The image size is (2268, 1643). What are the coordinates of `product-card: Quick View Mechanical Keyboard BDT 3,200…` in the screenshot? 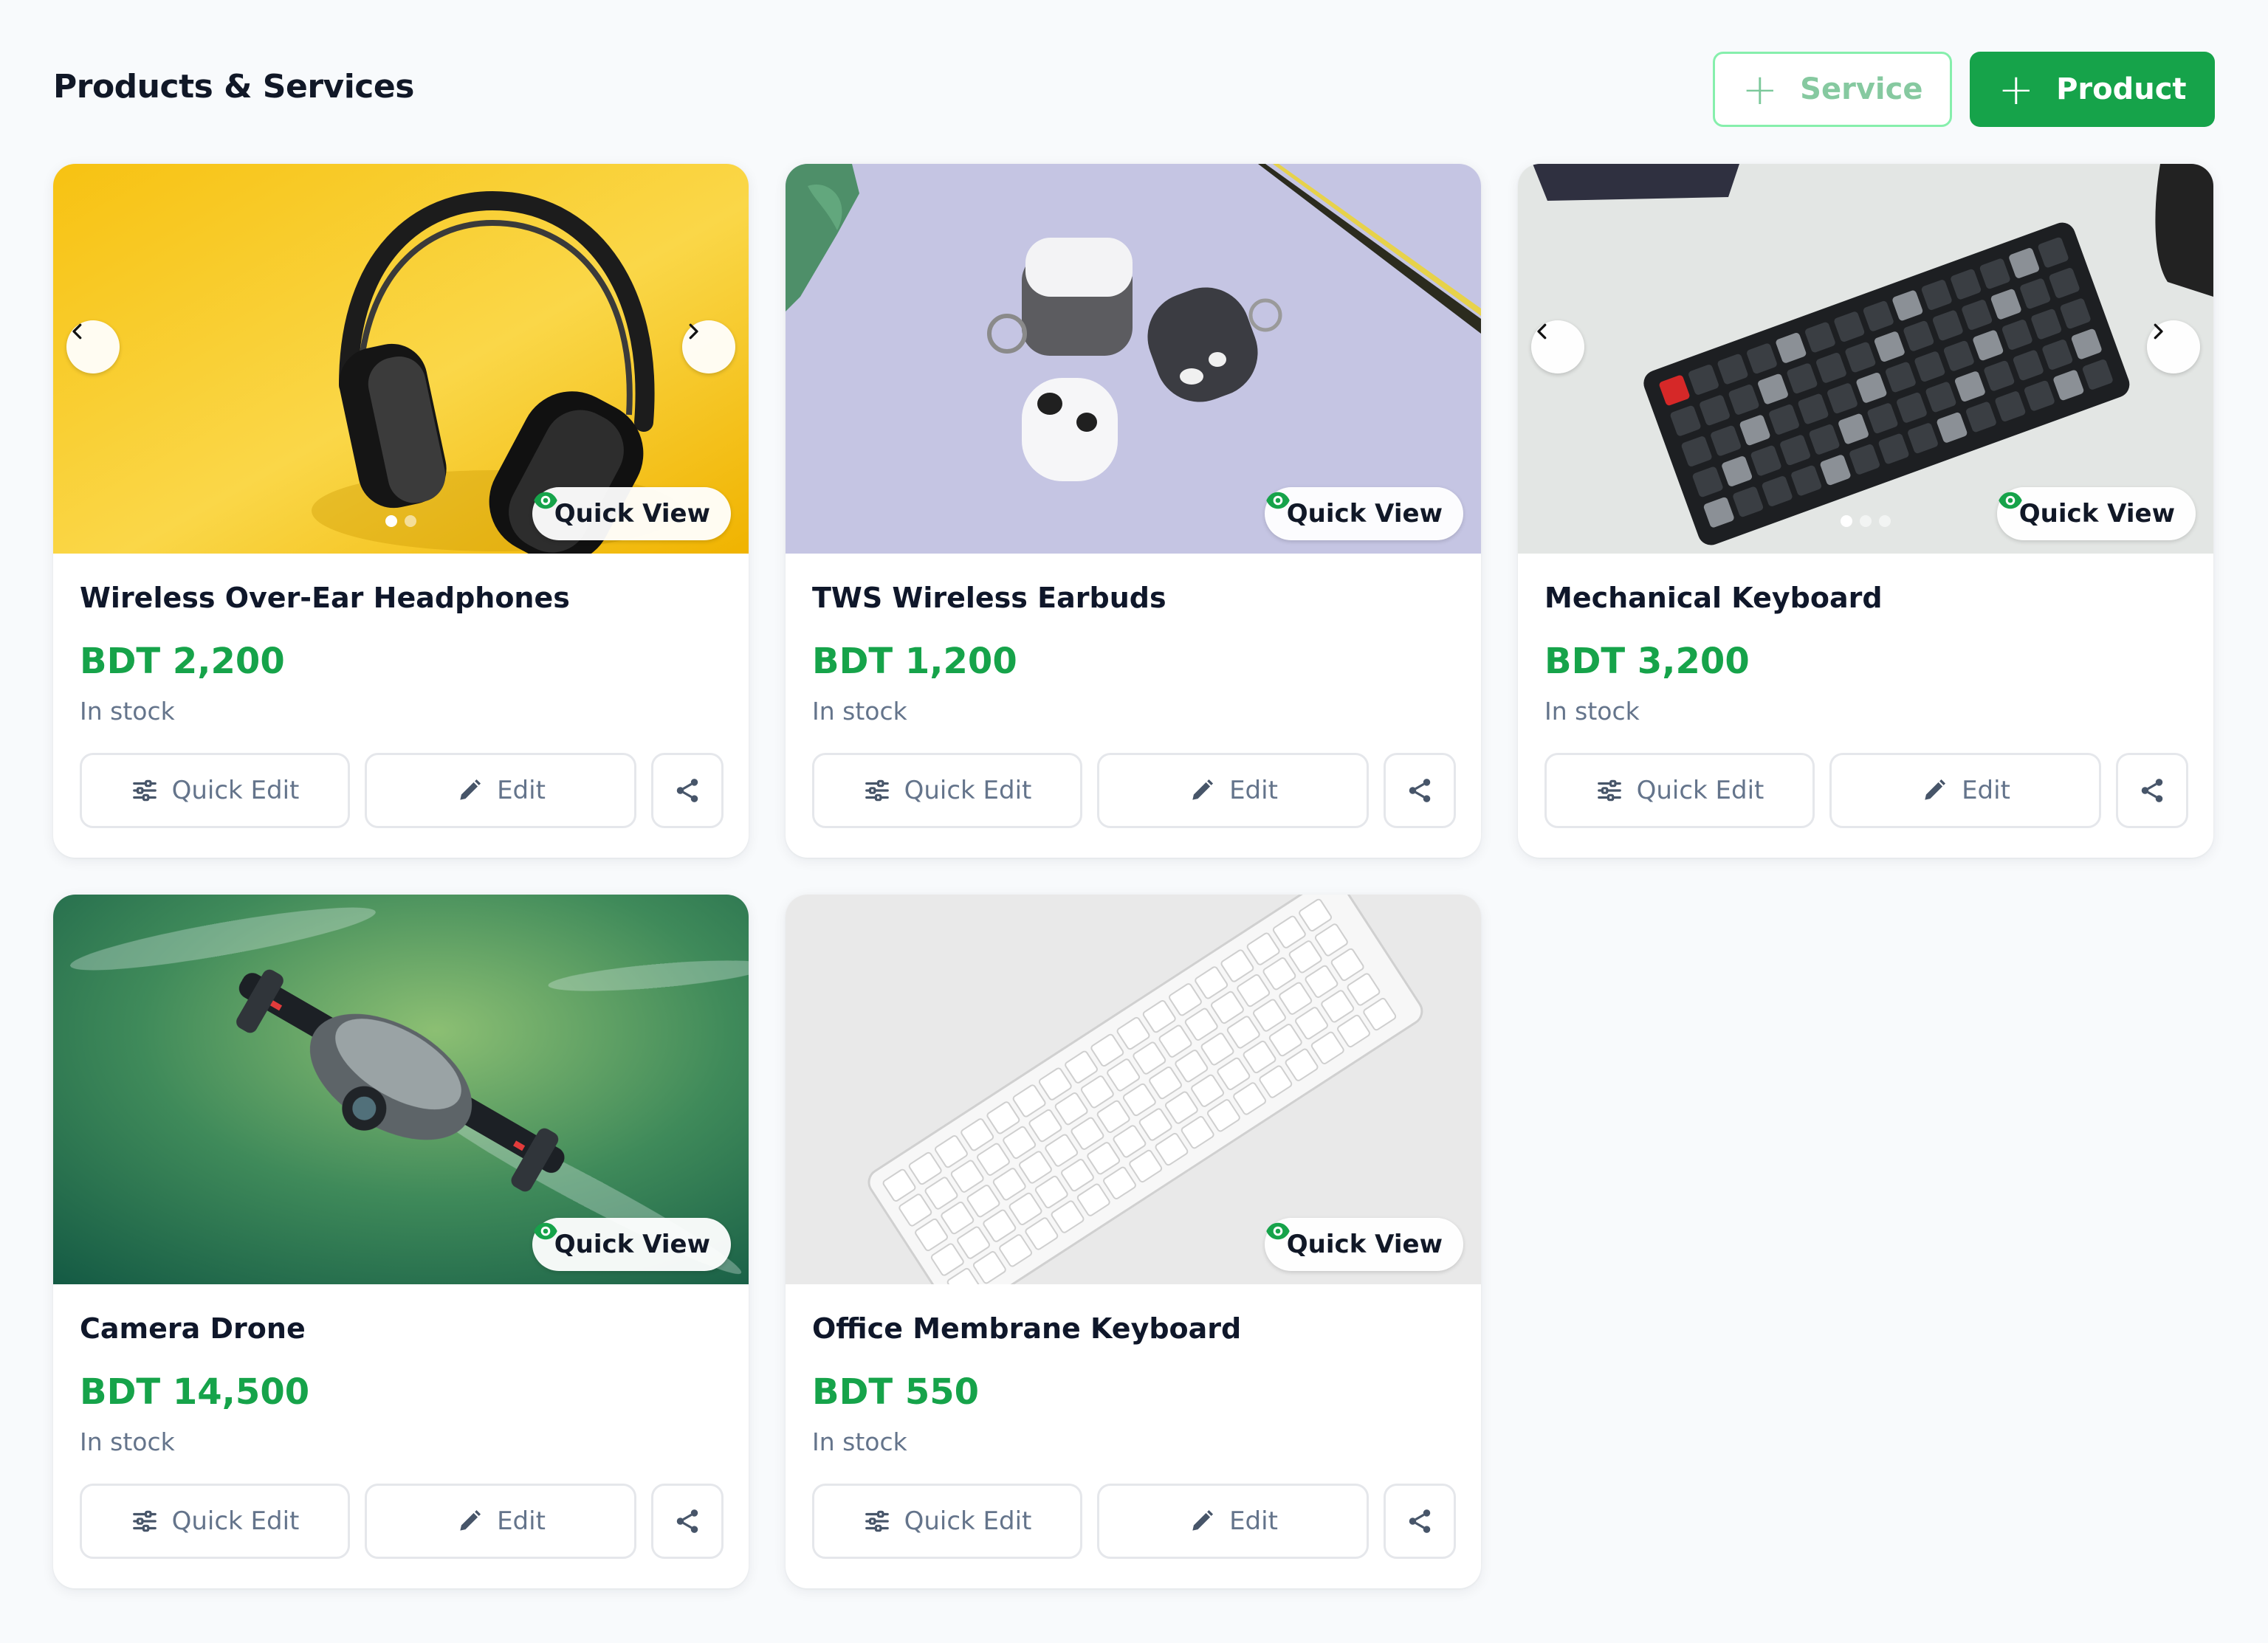 It's located at (1865, 511).